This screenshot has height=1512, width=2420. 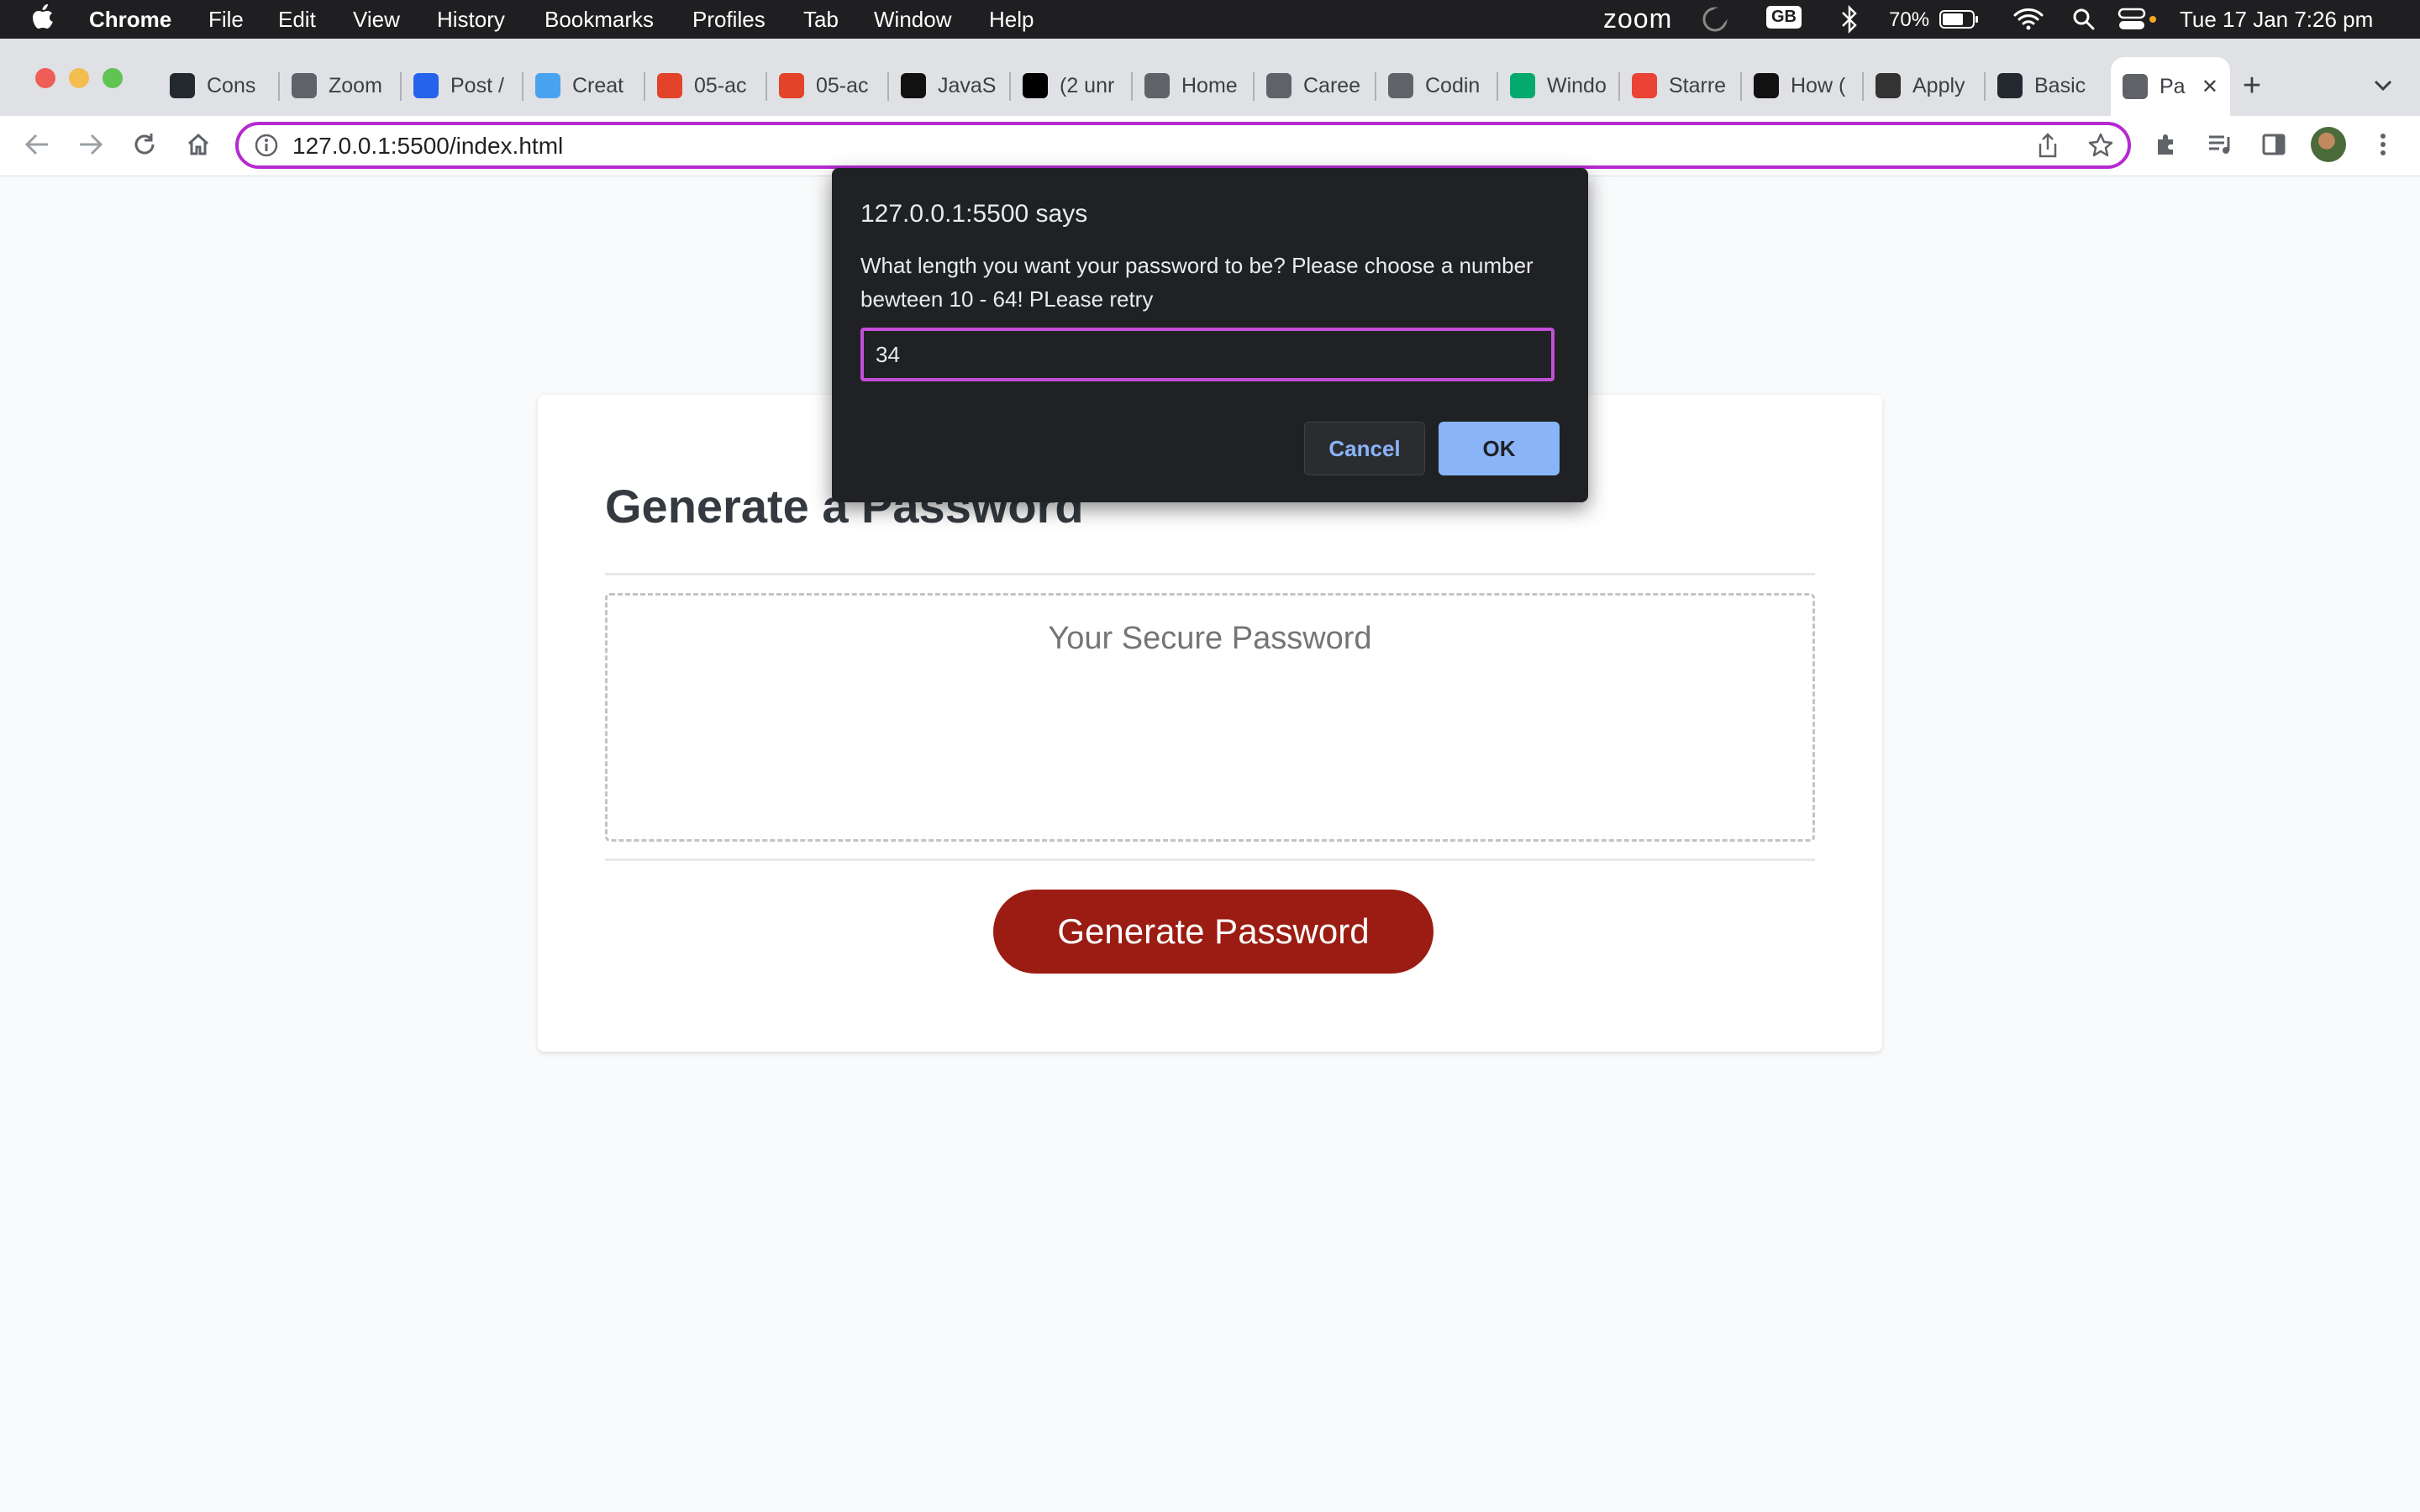 What do you see at coordinates (2166, 144) in the screenshot?
I see `extensions-puzzle-icon` at bounding box center [2166, 144].